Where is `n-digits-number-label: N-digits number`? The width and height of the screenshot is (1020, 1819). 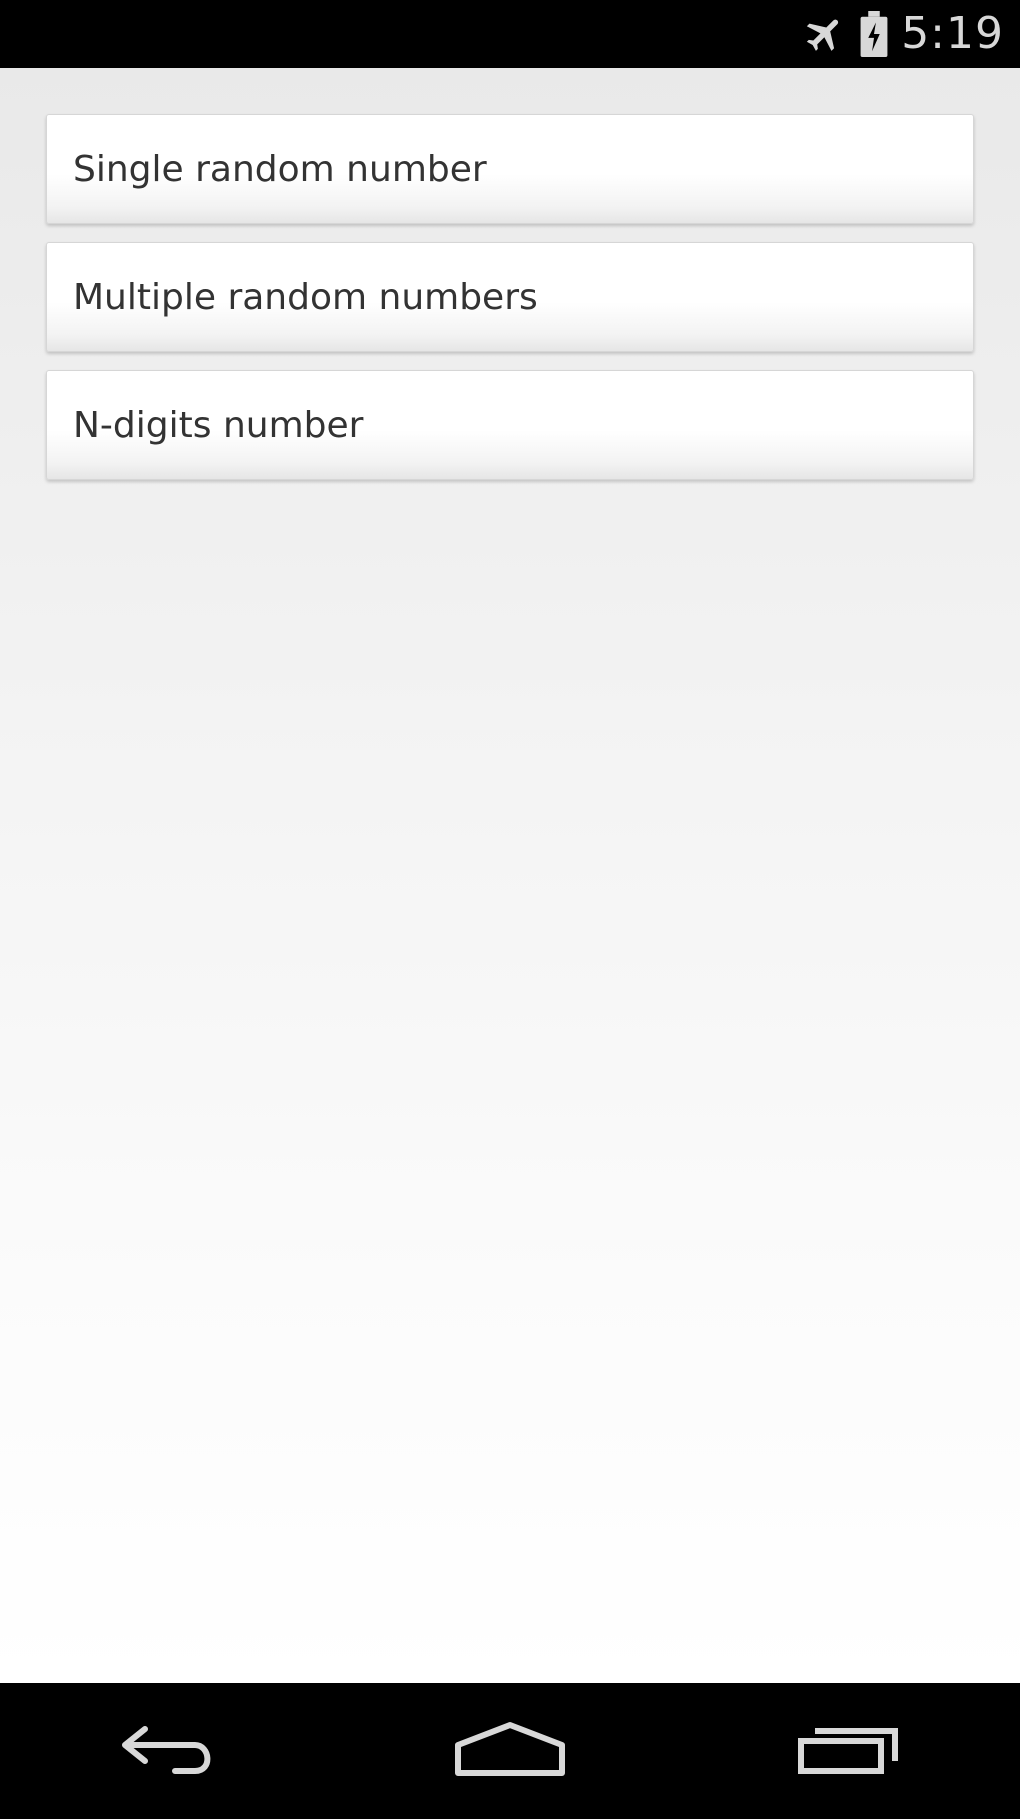
n-digits-number-label: N-digits number is located at coordinates (218, 425).